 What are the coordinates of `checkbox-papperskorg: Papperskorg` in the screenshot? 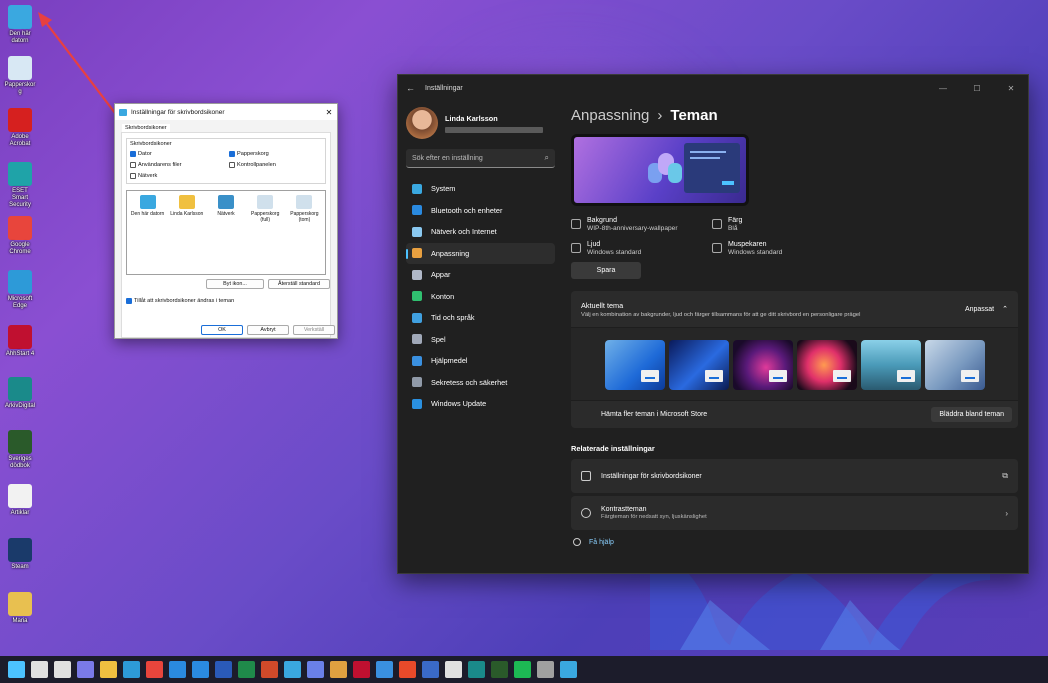 It's located at (275, 153).